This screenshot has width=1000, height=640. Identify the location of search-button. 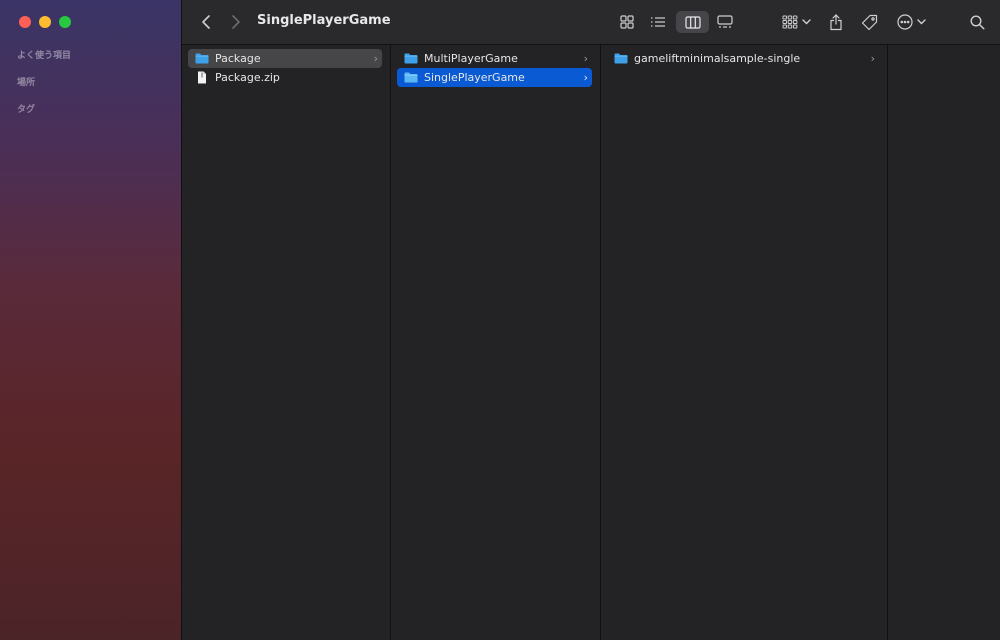
(977, 22).